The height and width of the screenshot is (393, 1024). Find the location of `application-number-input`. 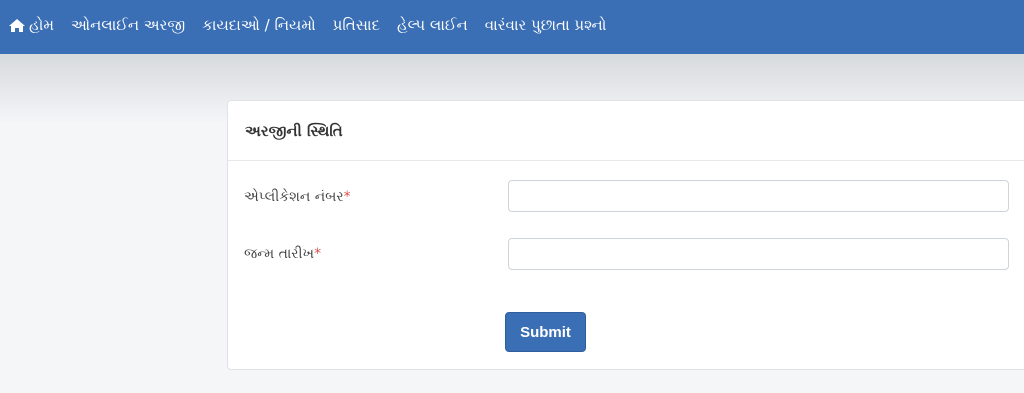

application-number-input is located at coordinates (758, 196).